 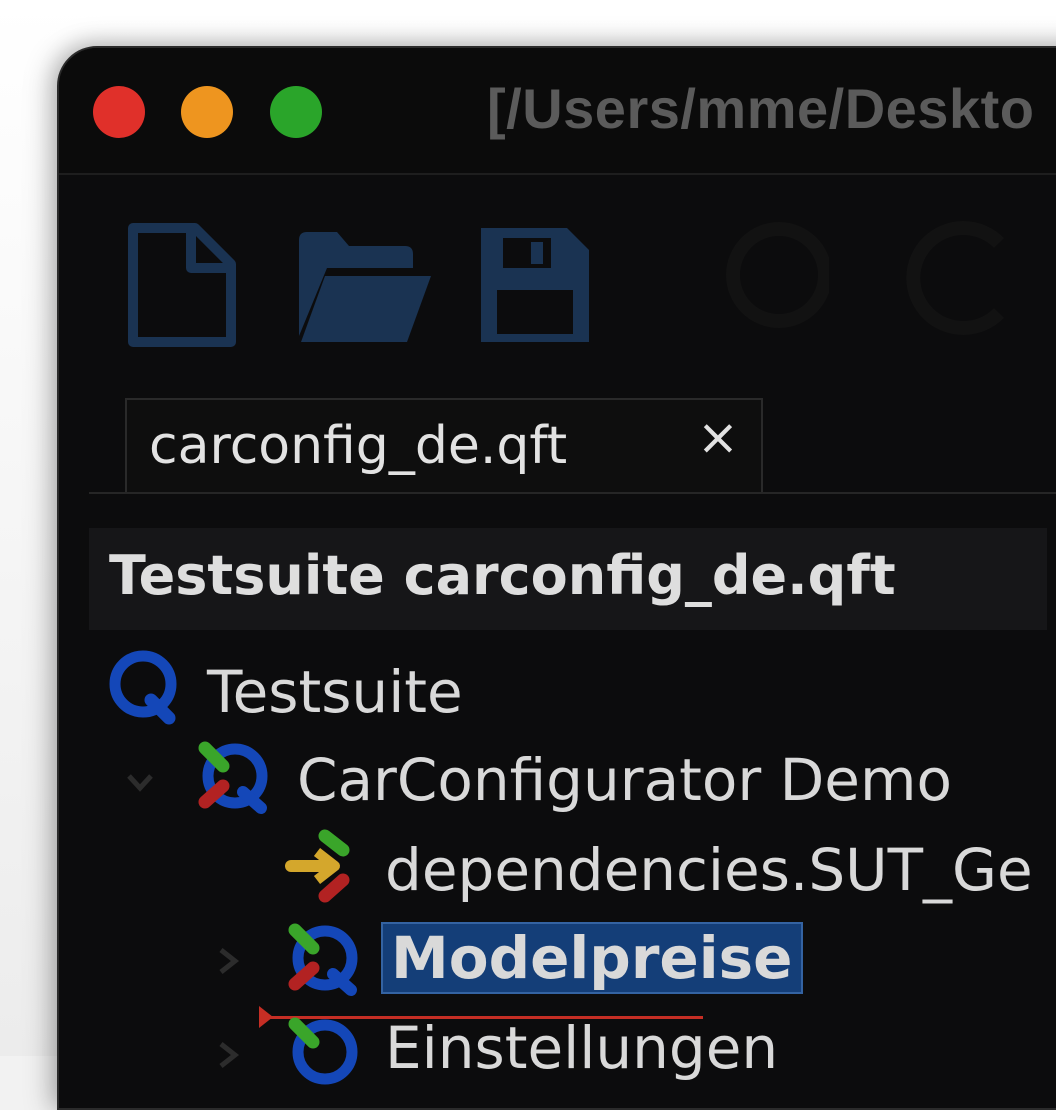 I want to click on save-icon, so click(x=535, y=285).